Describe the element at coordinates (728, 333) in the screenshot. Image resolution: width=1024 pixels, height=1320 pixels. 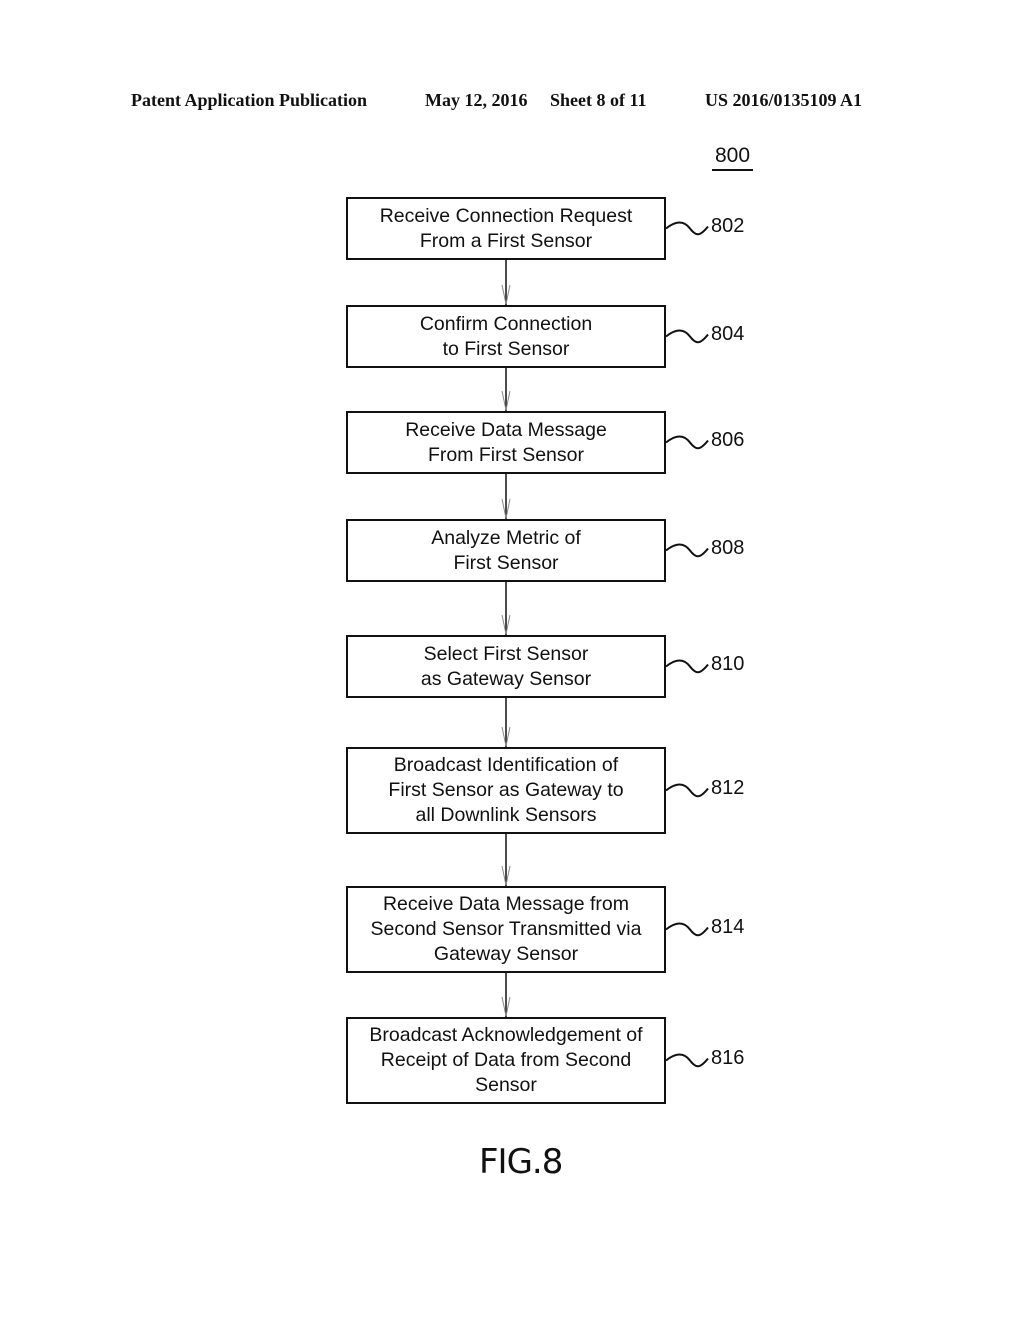
I see `step-ref-804: 804` at that location.